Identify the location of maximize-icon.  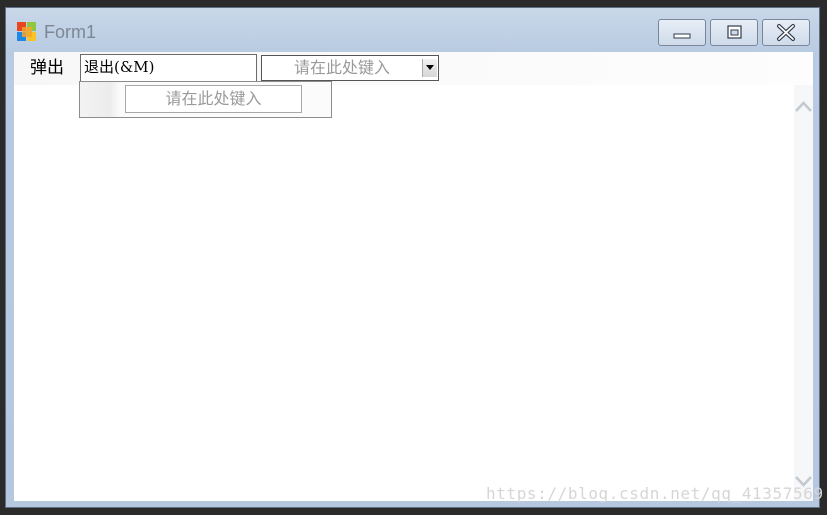
(734, 32).